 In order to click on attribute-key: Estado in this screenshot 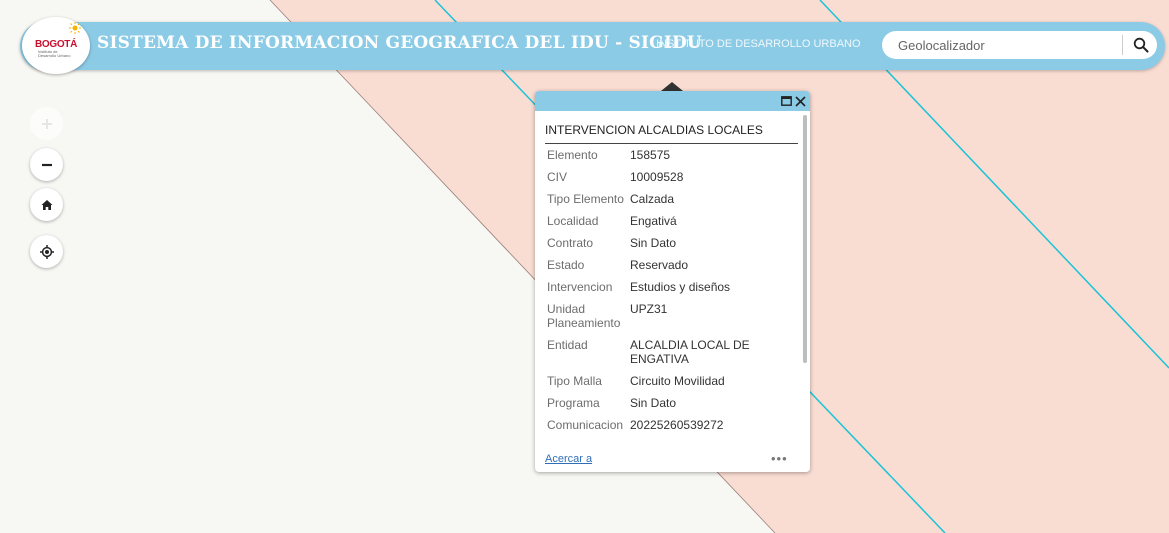, I will do `click(566, 265)`.